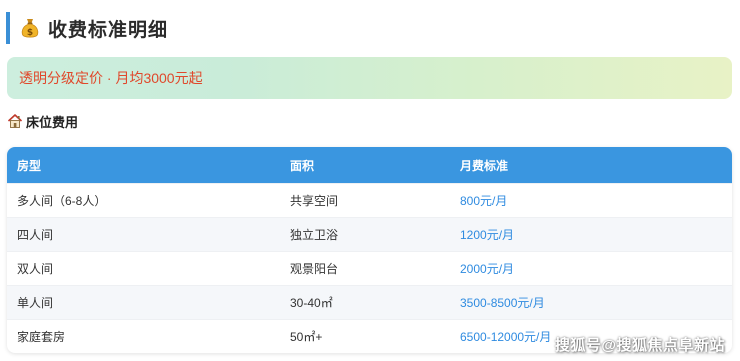 This screenshot has height=361, width=740. I want to click on cell-room-type: 双人间, so click(35, 269).